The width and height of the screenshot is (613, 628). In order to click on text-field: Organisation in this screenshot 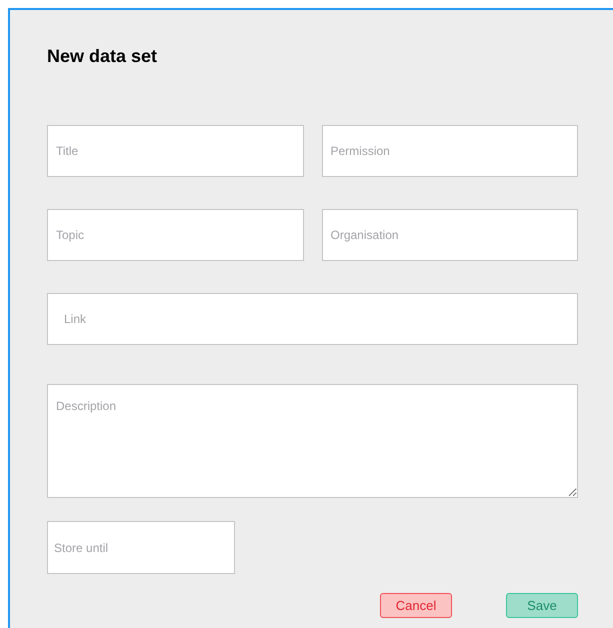, I will do `click(450, 235)`.